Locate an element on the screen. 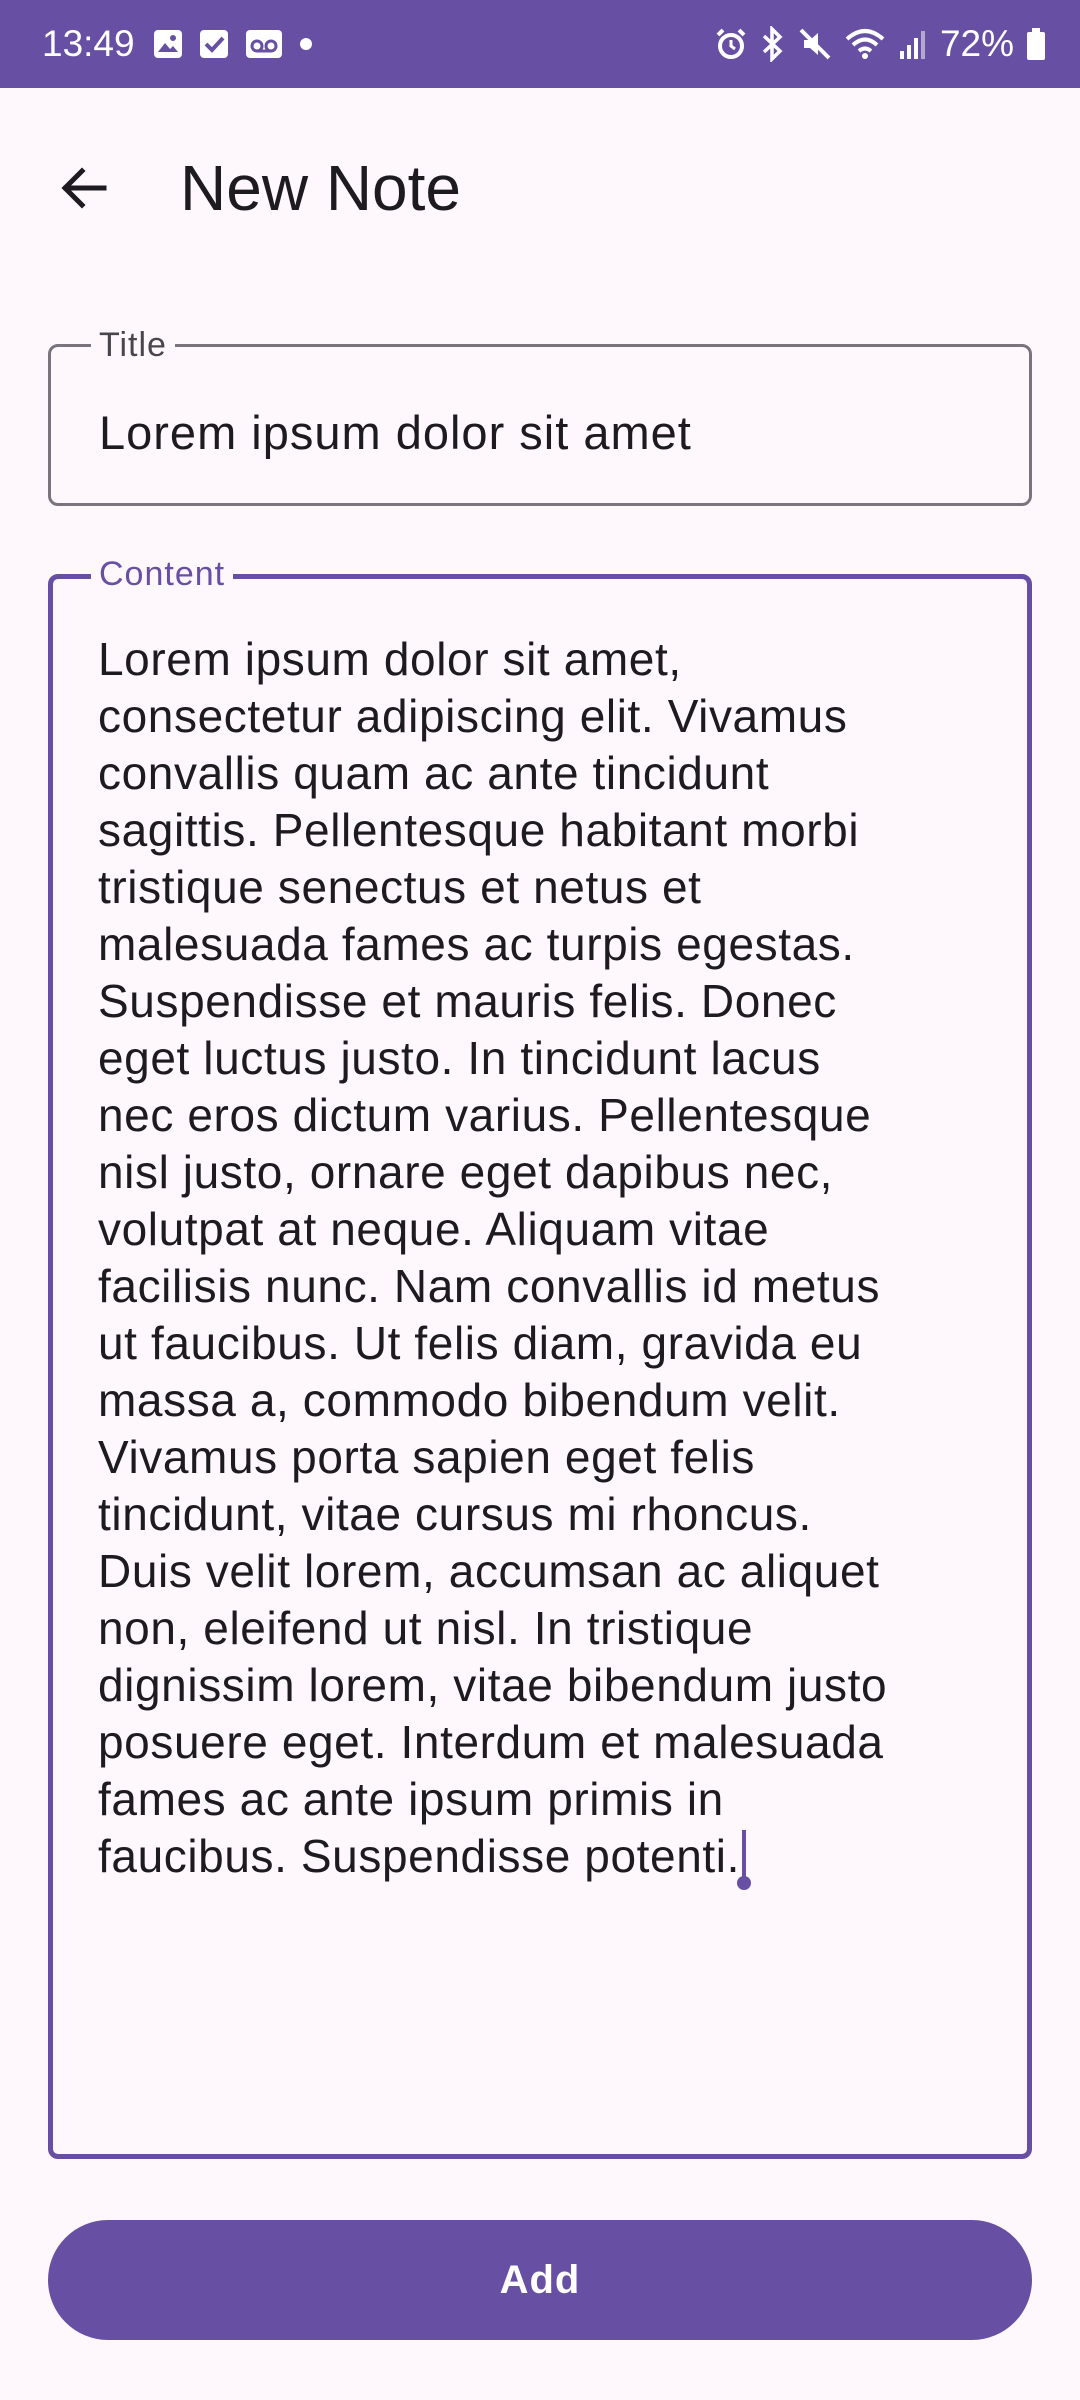  title-field: Title Lorem ipsum dolor sit amet is located at coordinates (540, 415).